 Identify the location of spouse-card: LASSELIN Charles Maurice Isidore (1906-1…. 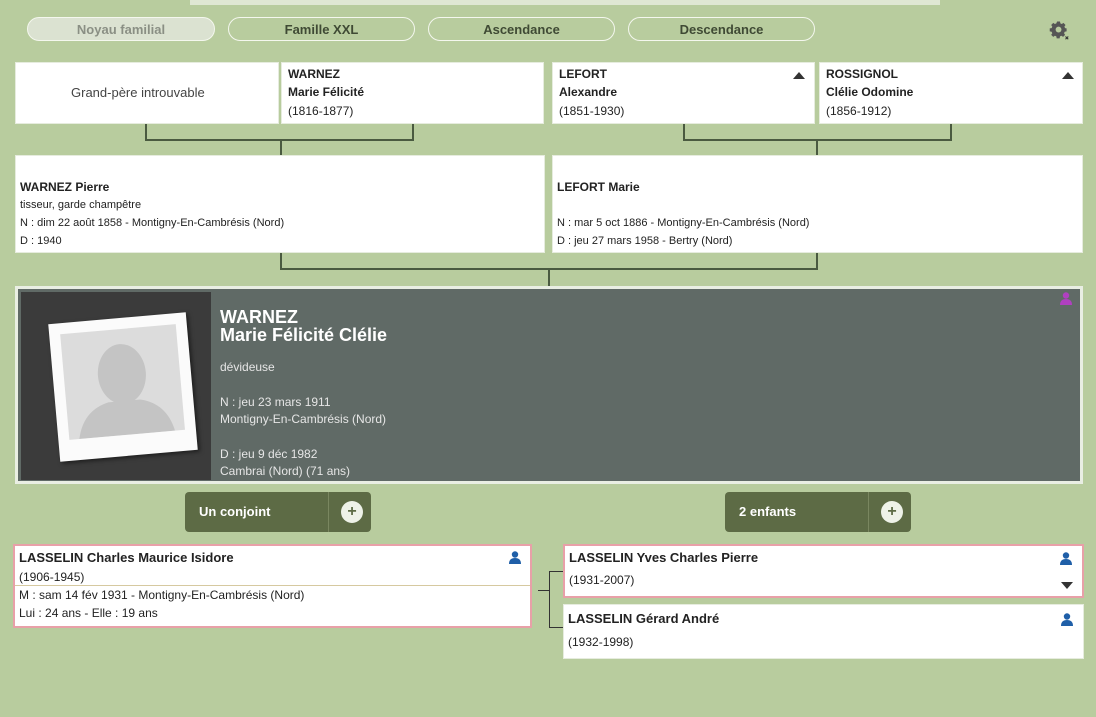
(272, 586).